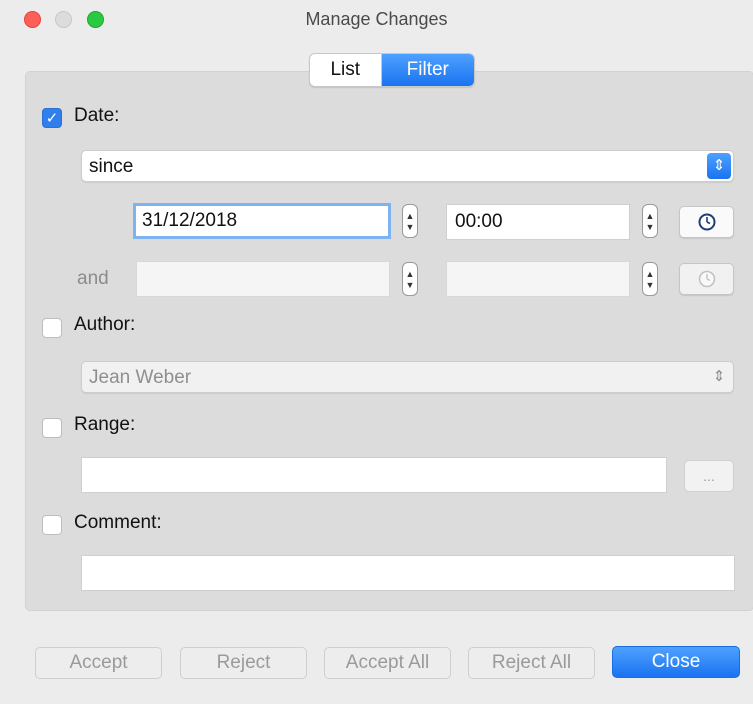  I want to click on start-date-field: 31/12/2018, so click(262, 221).